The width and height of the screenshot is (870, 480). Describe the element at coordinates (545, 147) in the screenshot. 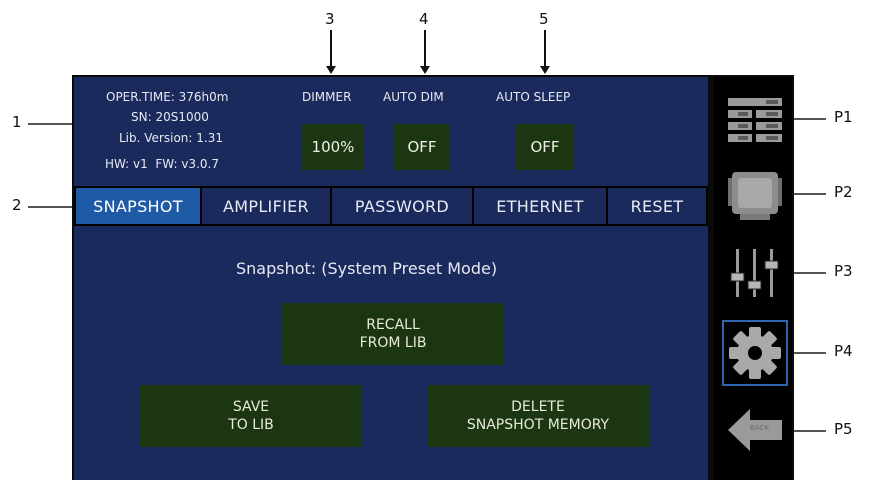

I see `auto-sleep-value: OFF` at that location.